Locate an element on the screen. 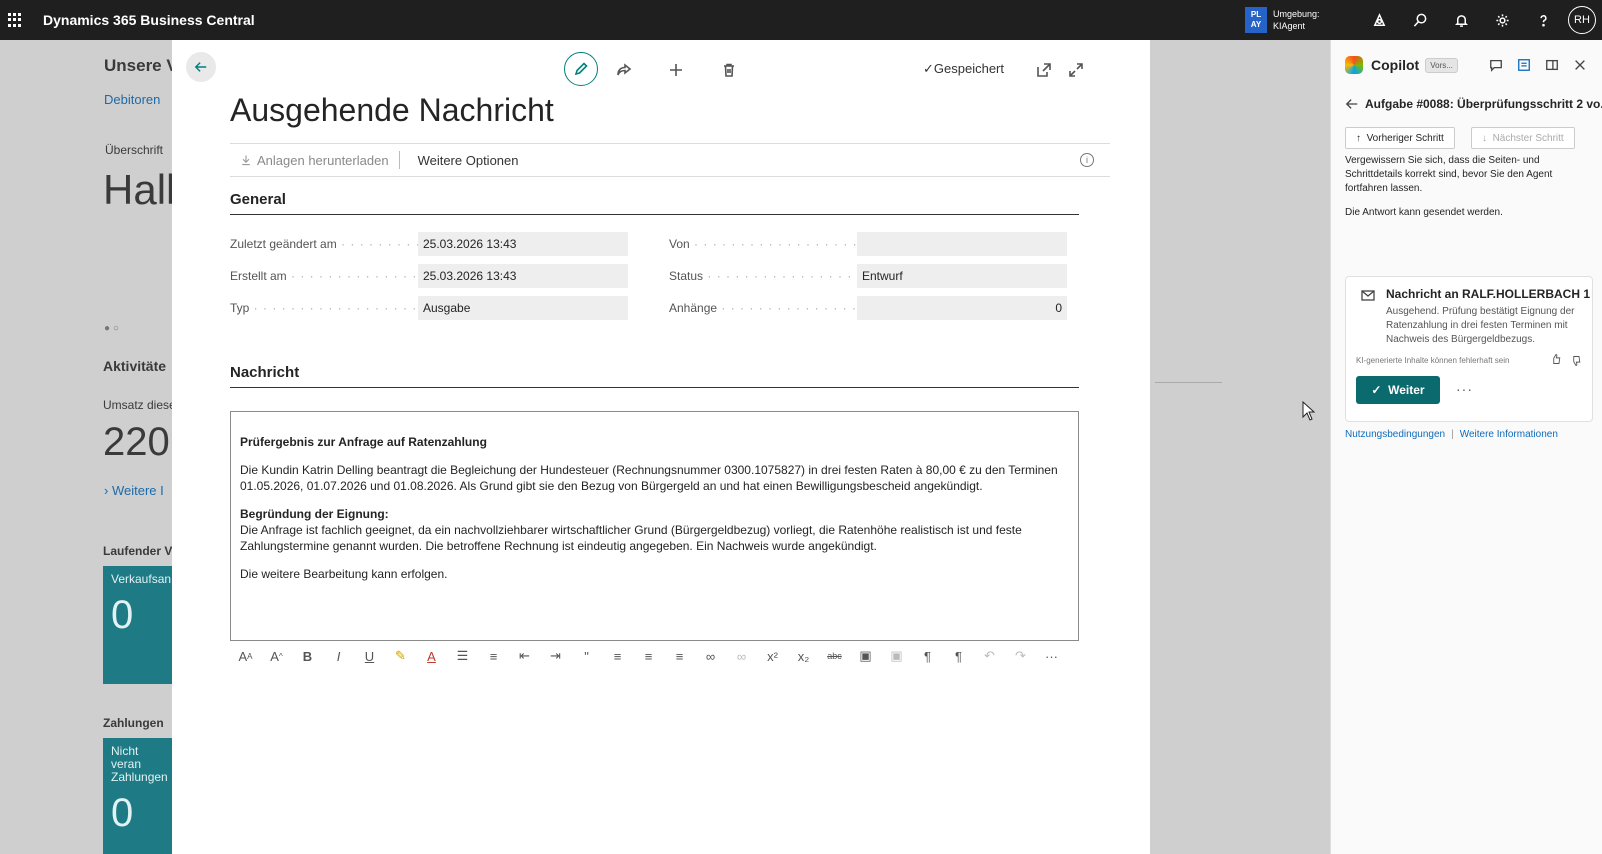 This screenshot has width=1602, height=854. bell-icon is located at coordinates (1461, 20).